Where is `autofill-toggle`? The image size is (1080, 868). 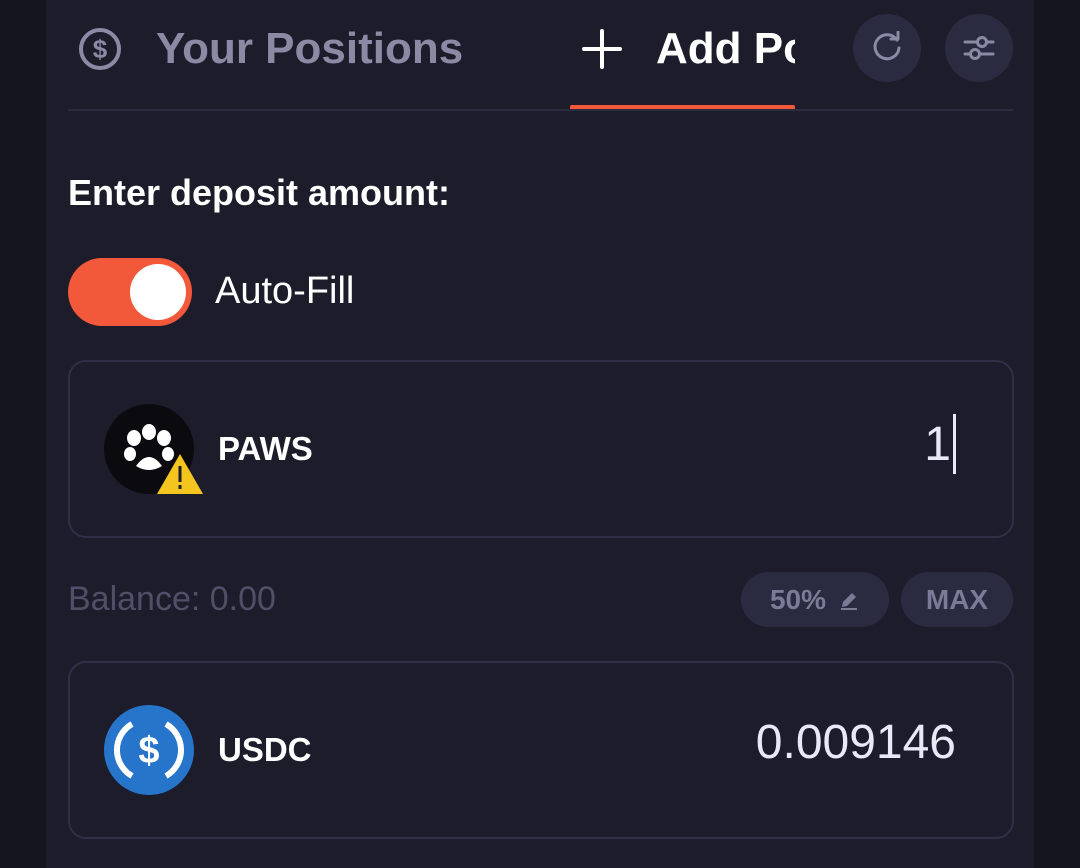 autofill-toggle is located at coordinates (130, 292).